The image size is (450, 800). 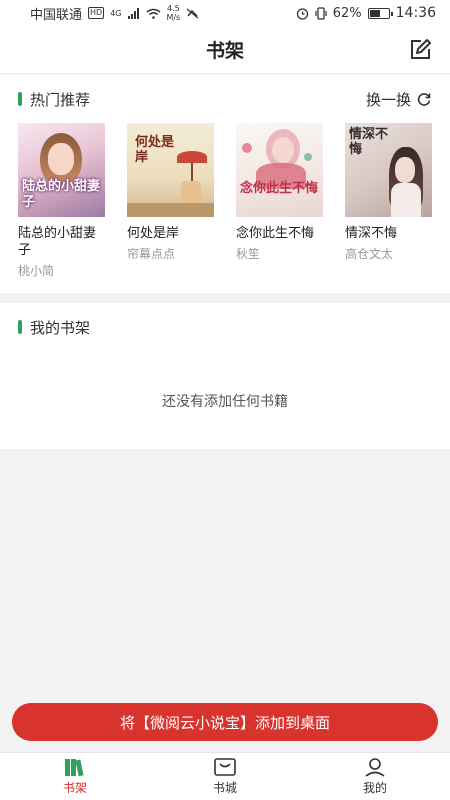 I want to click on book-cover: 念你此生不悔, so click(x=279, y=170).